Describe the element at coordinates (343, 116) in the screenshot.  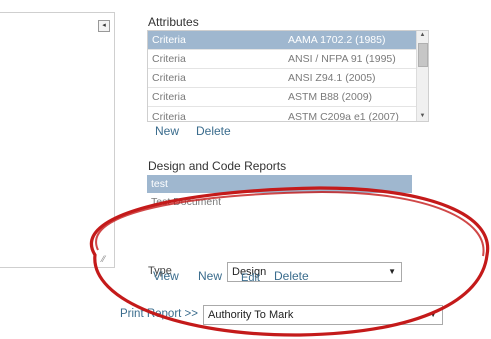
I see `attribute-value: ASTM C209a e1 (2007)` at that location.